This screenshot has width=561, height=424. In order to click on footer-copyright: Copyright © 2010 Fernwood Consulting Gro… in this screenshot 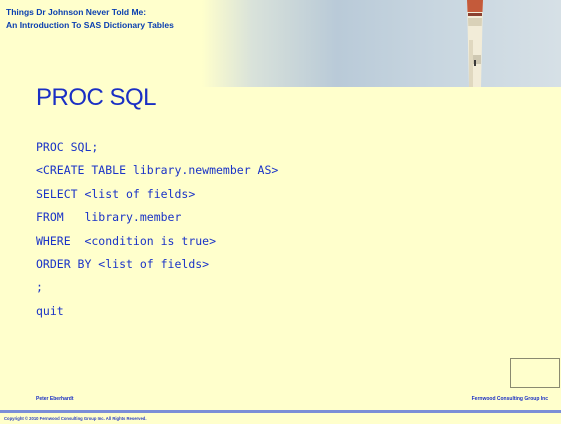, I will do `click(75, 418)`.